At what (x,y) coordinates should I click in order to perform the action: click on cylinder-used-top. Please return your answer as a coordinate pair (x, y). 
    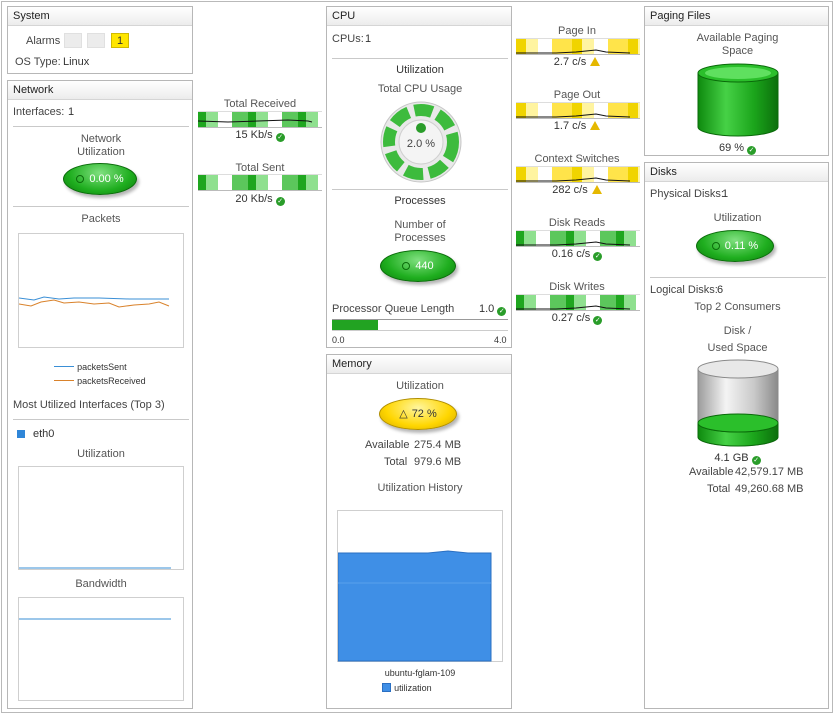
    Looking at the image, I should click on (738, 423).